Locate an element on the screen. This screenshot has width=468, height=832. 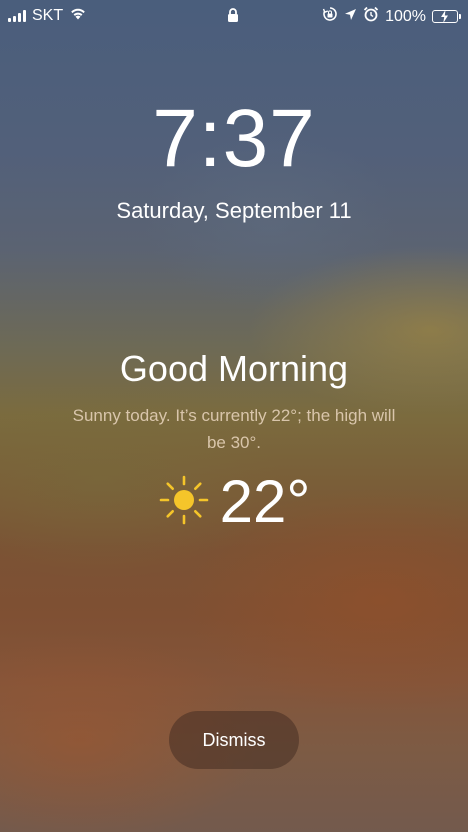
lock-icon is located at coordinates (233, 17).